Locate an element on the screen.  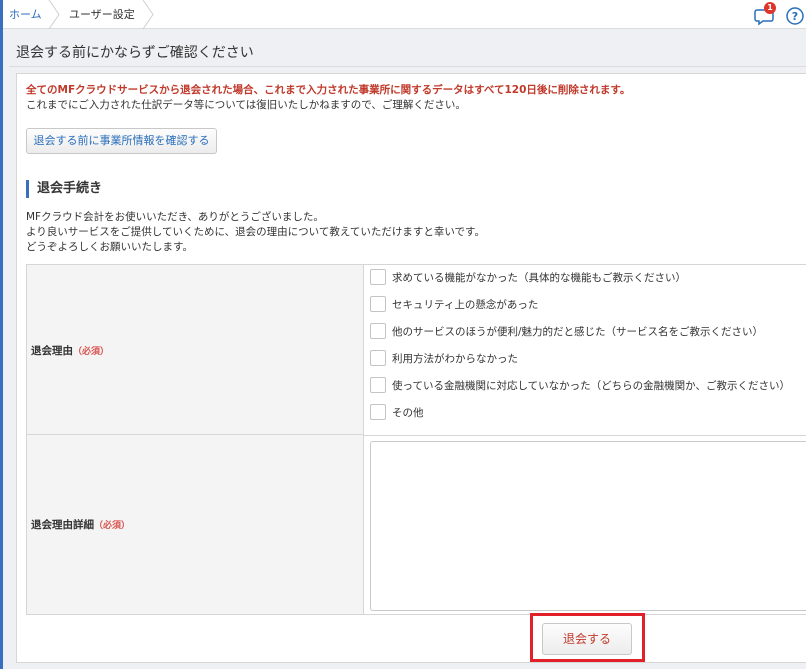
reason-checkbox-other-service: 他のサービスのほうが便利/魅力的だと感じた（サービス名をご教示ください） is located at coordinates (566, 331).